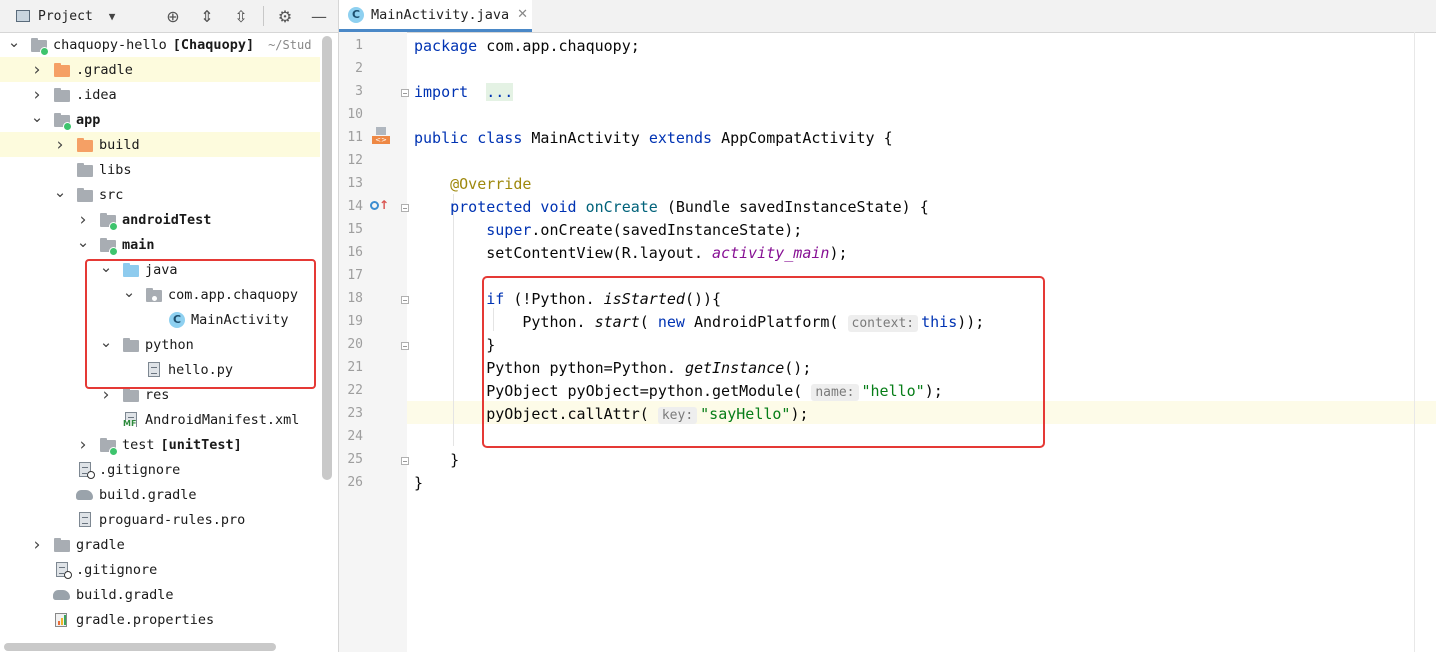  What do you see at coordinates (608, 230) in the screenshot?
I see `code-line: super.onCreate(savedInstanceState);` at bounding box center [608, 230].